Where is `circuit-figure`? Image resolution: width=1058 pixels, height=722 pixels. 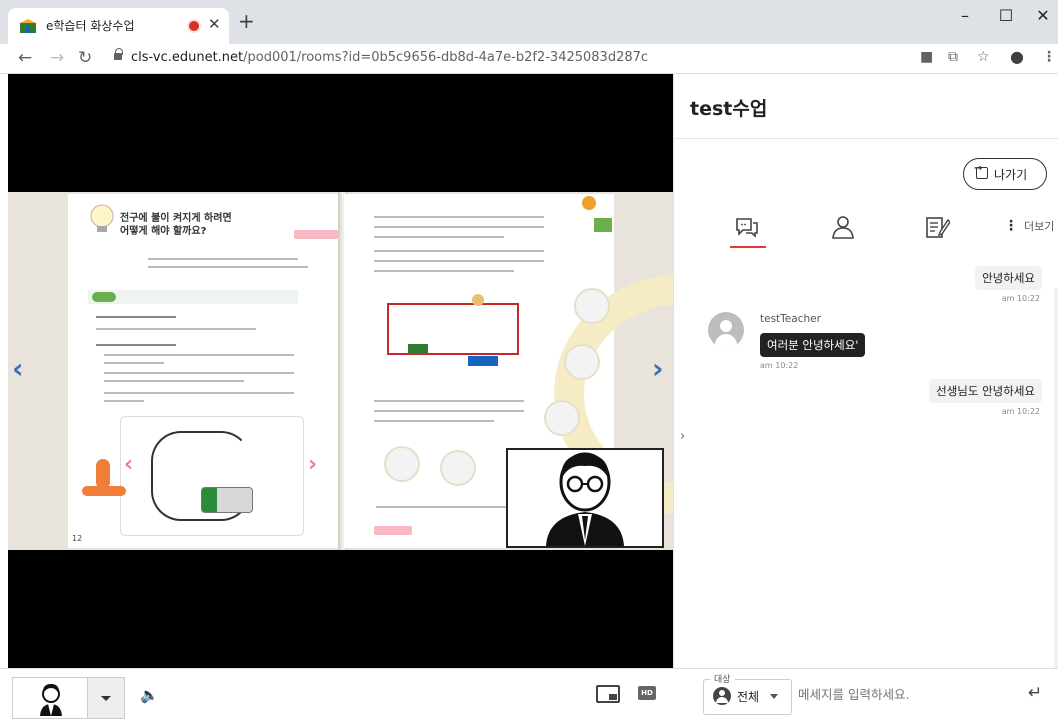 circuit-figure is located at coordinates (212, 476).